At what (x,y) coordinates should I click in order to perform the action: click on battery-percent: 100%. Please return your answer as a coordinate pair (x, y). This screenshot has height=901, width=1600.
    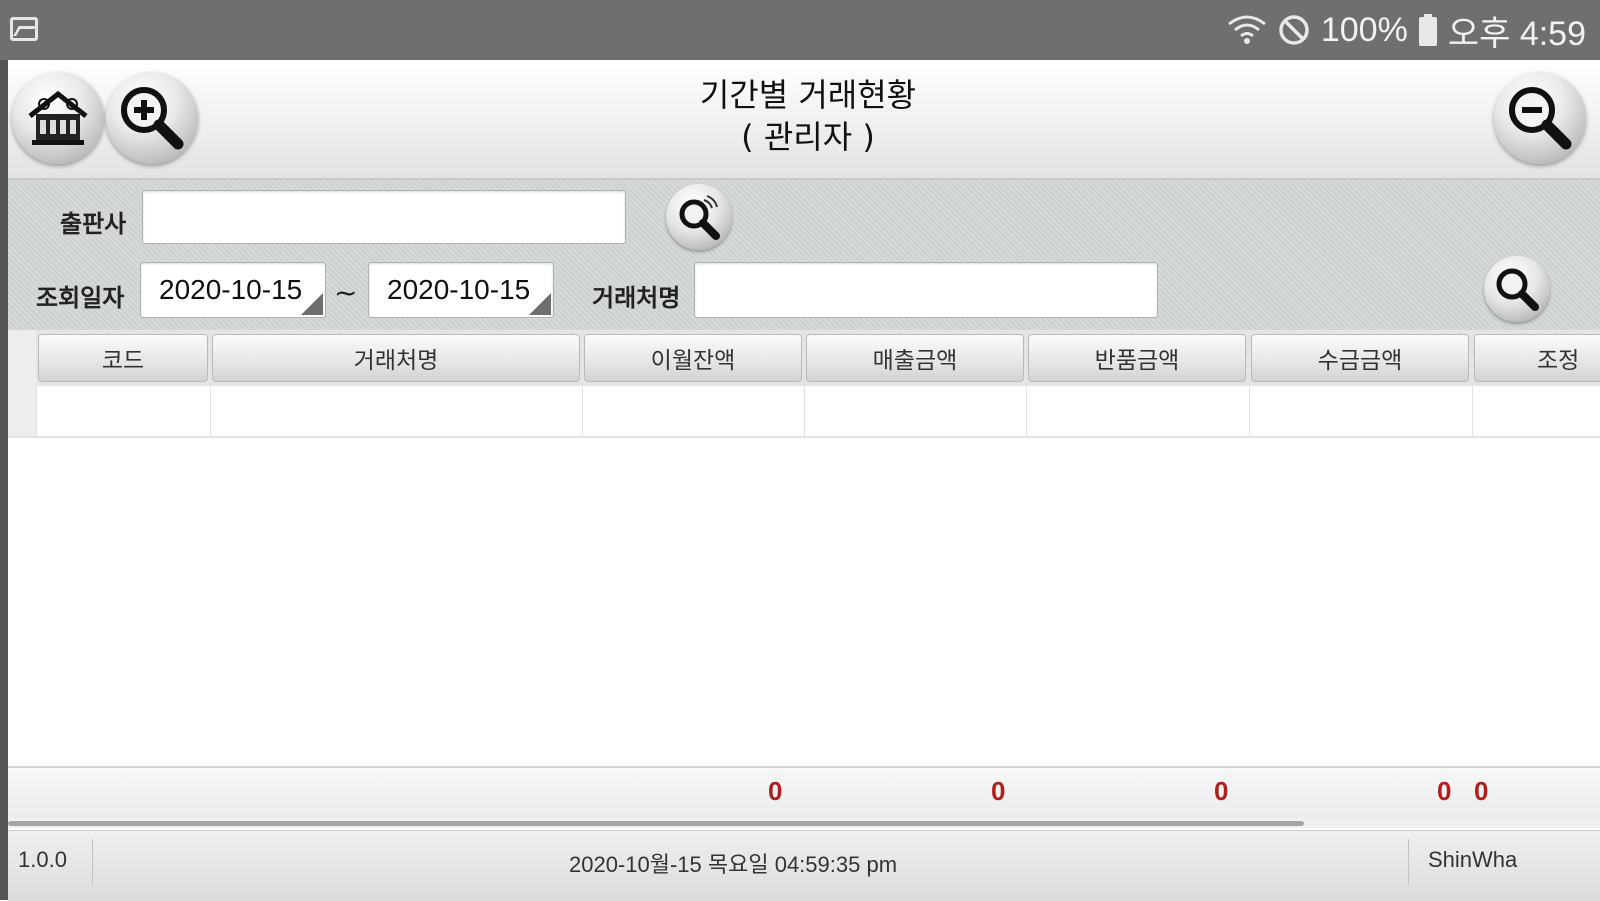
    Looking at the image, I should click on (1364, 29).